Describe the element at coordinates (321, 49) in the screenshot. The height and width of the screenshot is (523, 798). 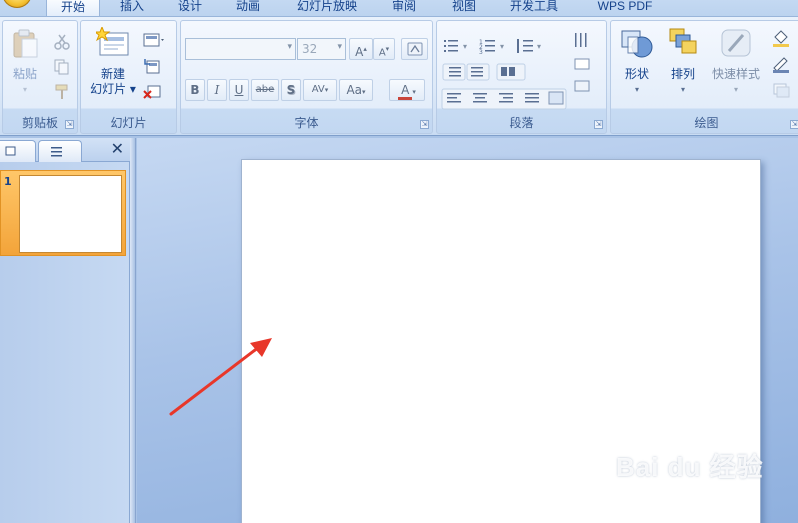
I see `font-size-dropdown: 32 ▾` at that location.